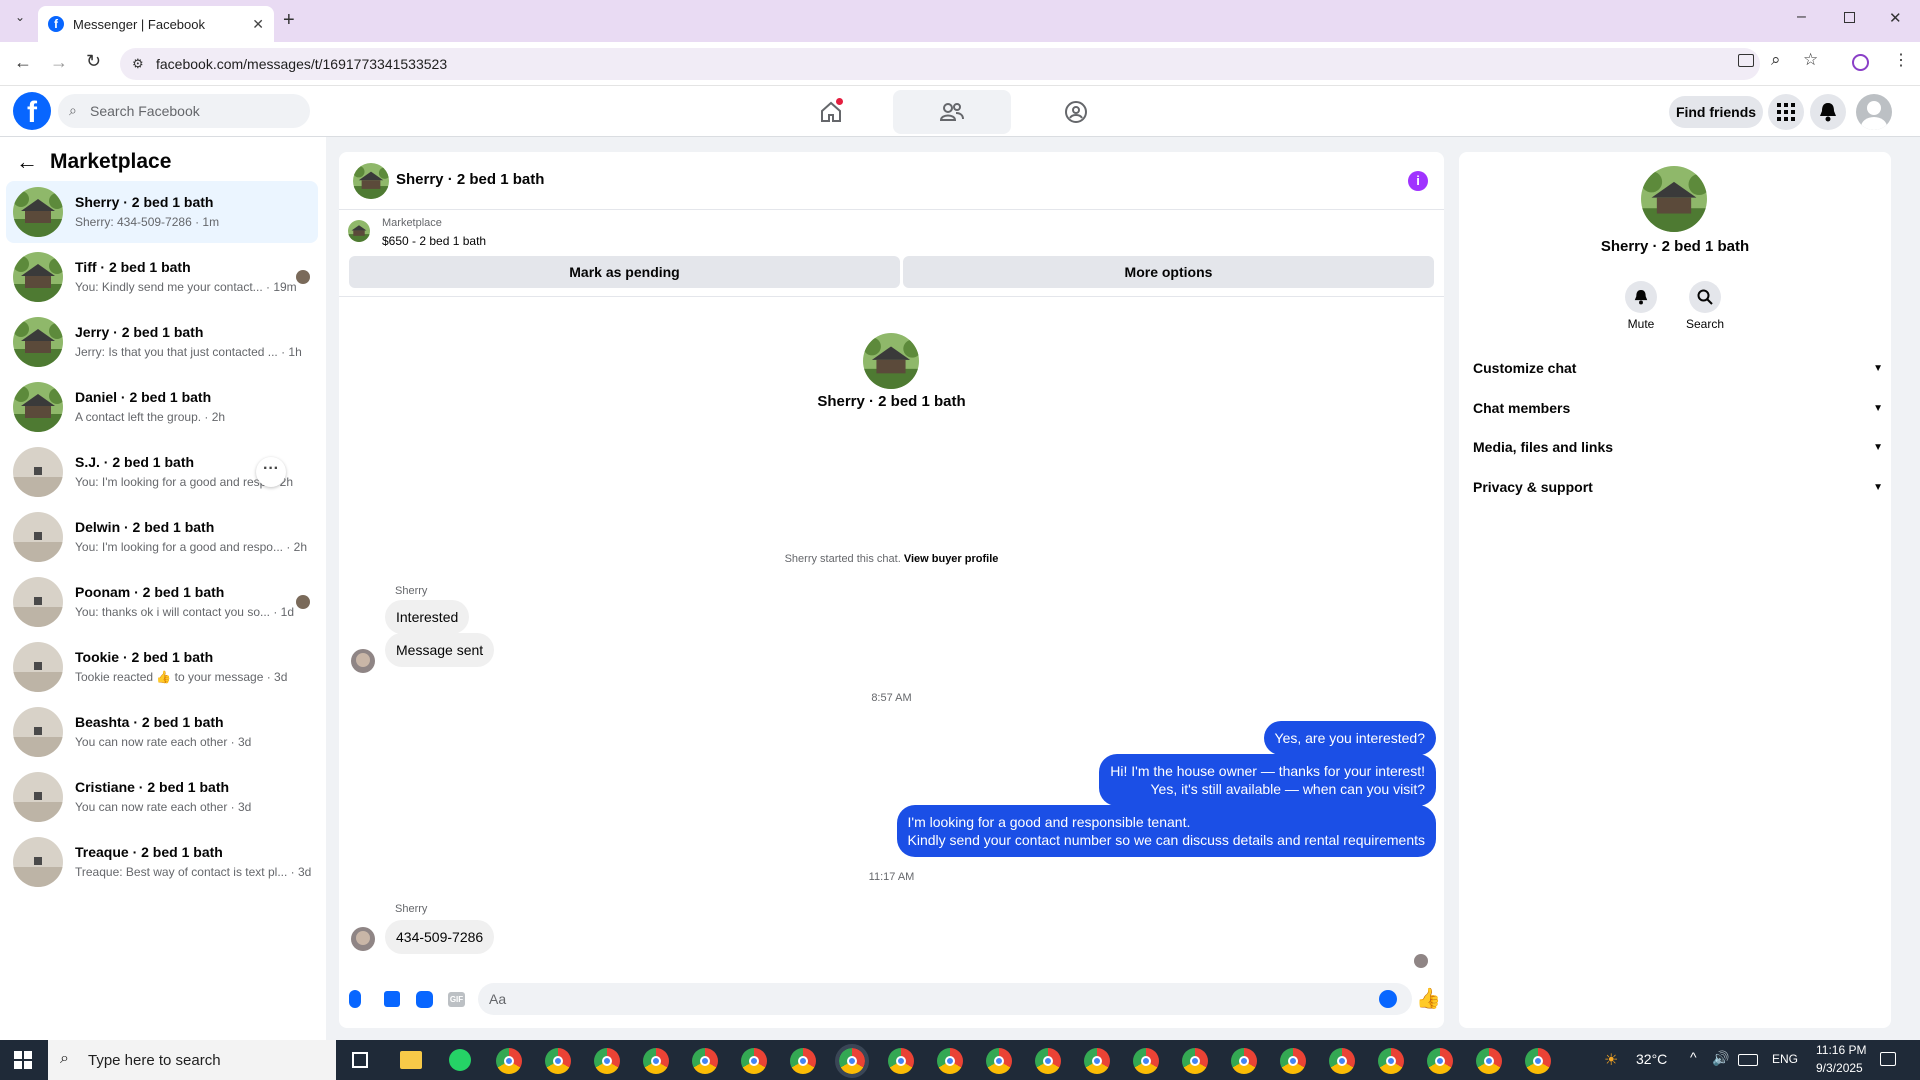 The image size is (1920, 1080). Describe the element at coordinates (1428, 998) in the screenshot. I see `thumbs-up-icon: 👍` at that location.